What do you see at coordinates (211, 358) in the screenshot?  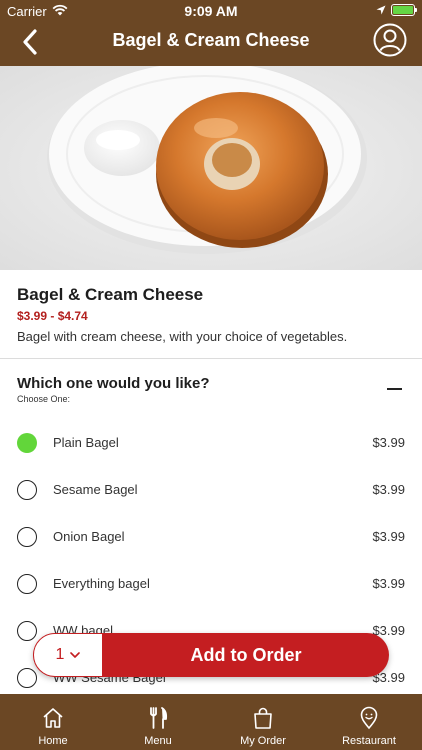 I see `divider` at bounding box center [211, 358].